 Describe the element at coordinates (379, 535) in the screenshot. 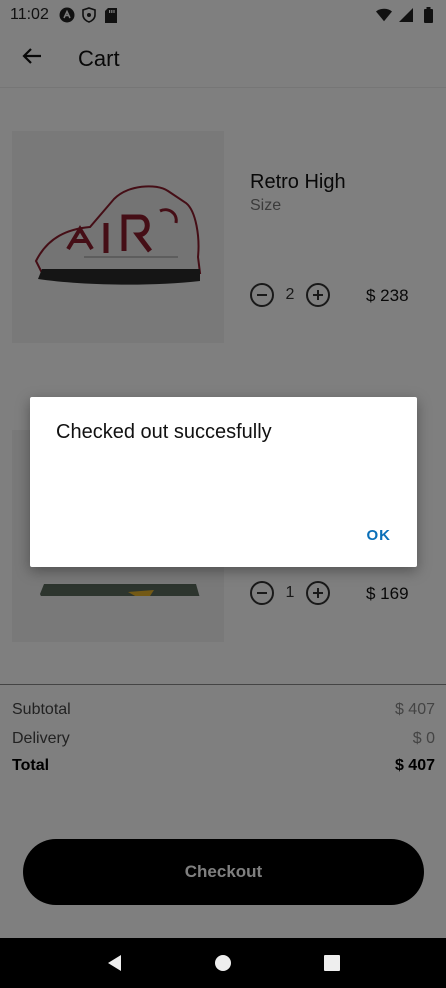

I see `dialog-ok-button: OK` at that location.